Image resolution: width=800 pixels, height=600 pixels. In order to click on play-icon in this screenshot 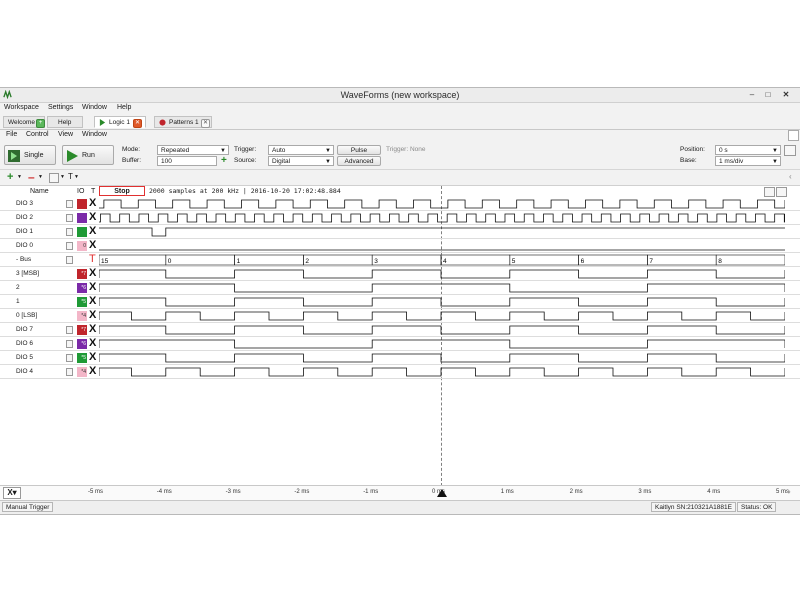, I will do `click(102, 122)`.